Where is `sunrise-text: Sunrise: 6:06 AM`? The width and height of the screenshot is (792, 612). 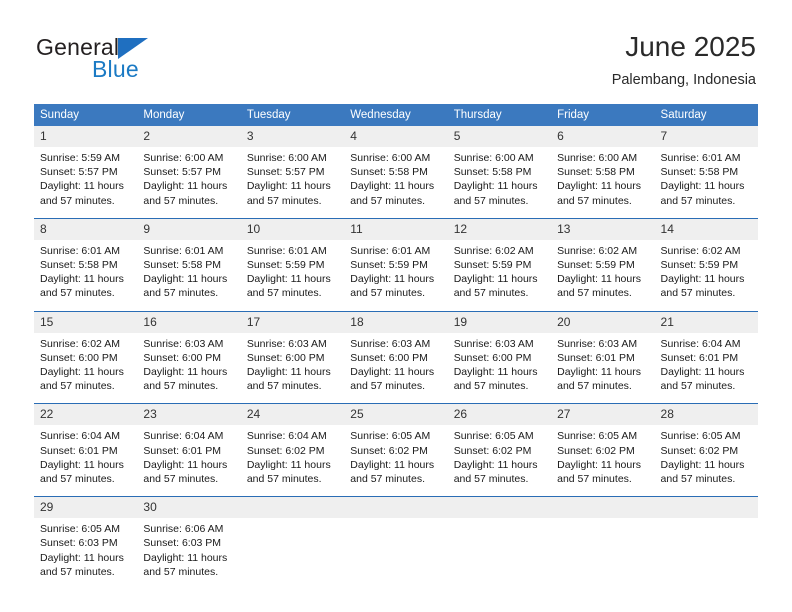
sunrise-text: Sunrise: 6:06 AM is located at coordinates (183, 529).